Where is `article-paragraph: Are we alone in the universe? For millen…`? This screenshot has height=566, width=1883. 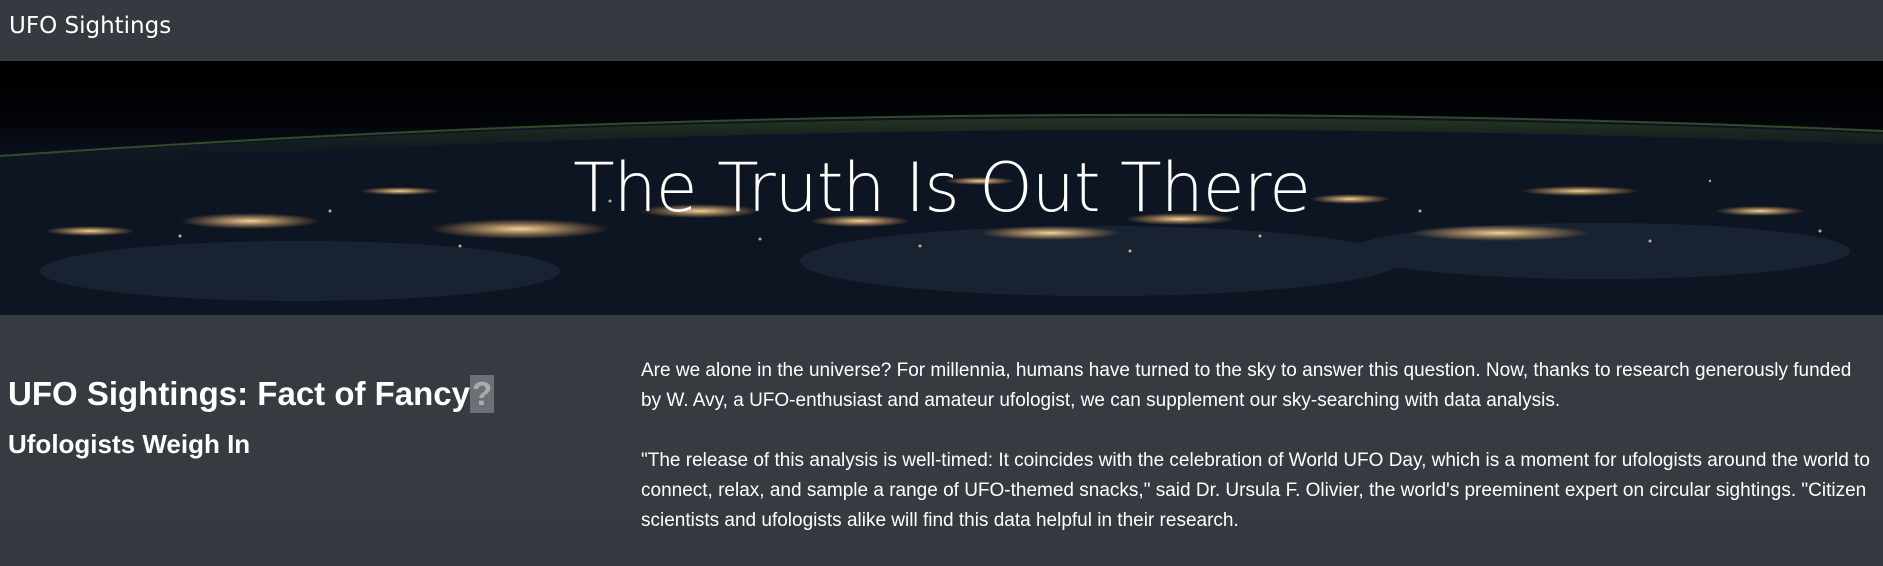
article-paragraph: Are we alone in the universe? For millen… is located at coordinates (1246, 385).